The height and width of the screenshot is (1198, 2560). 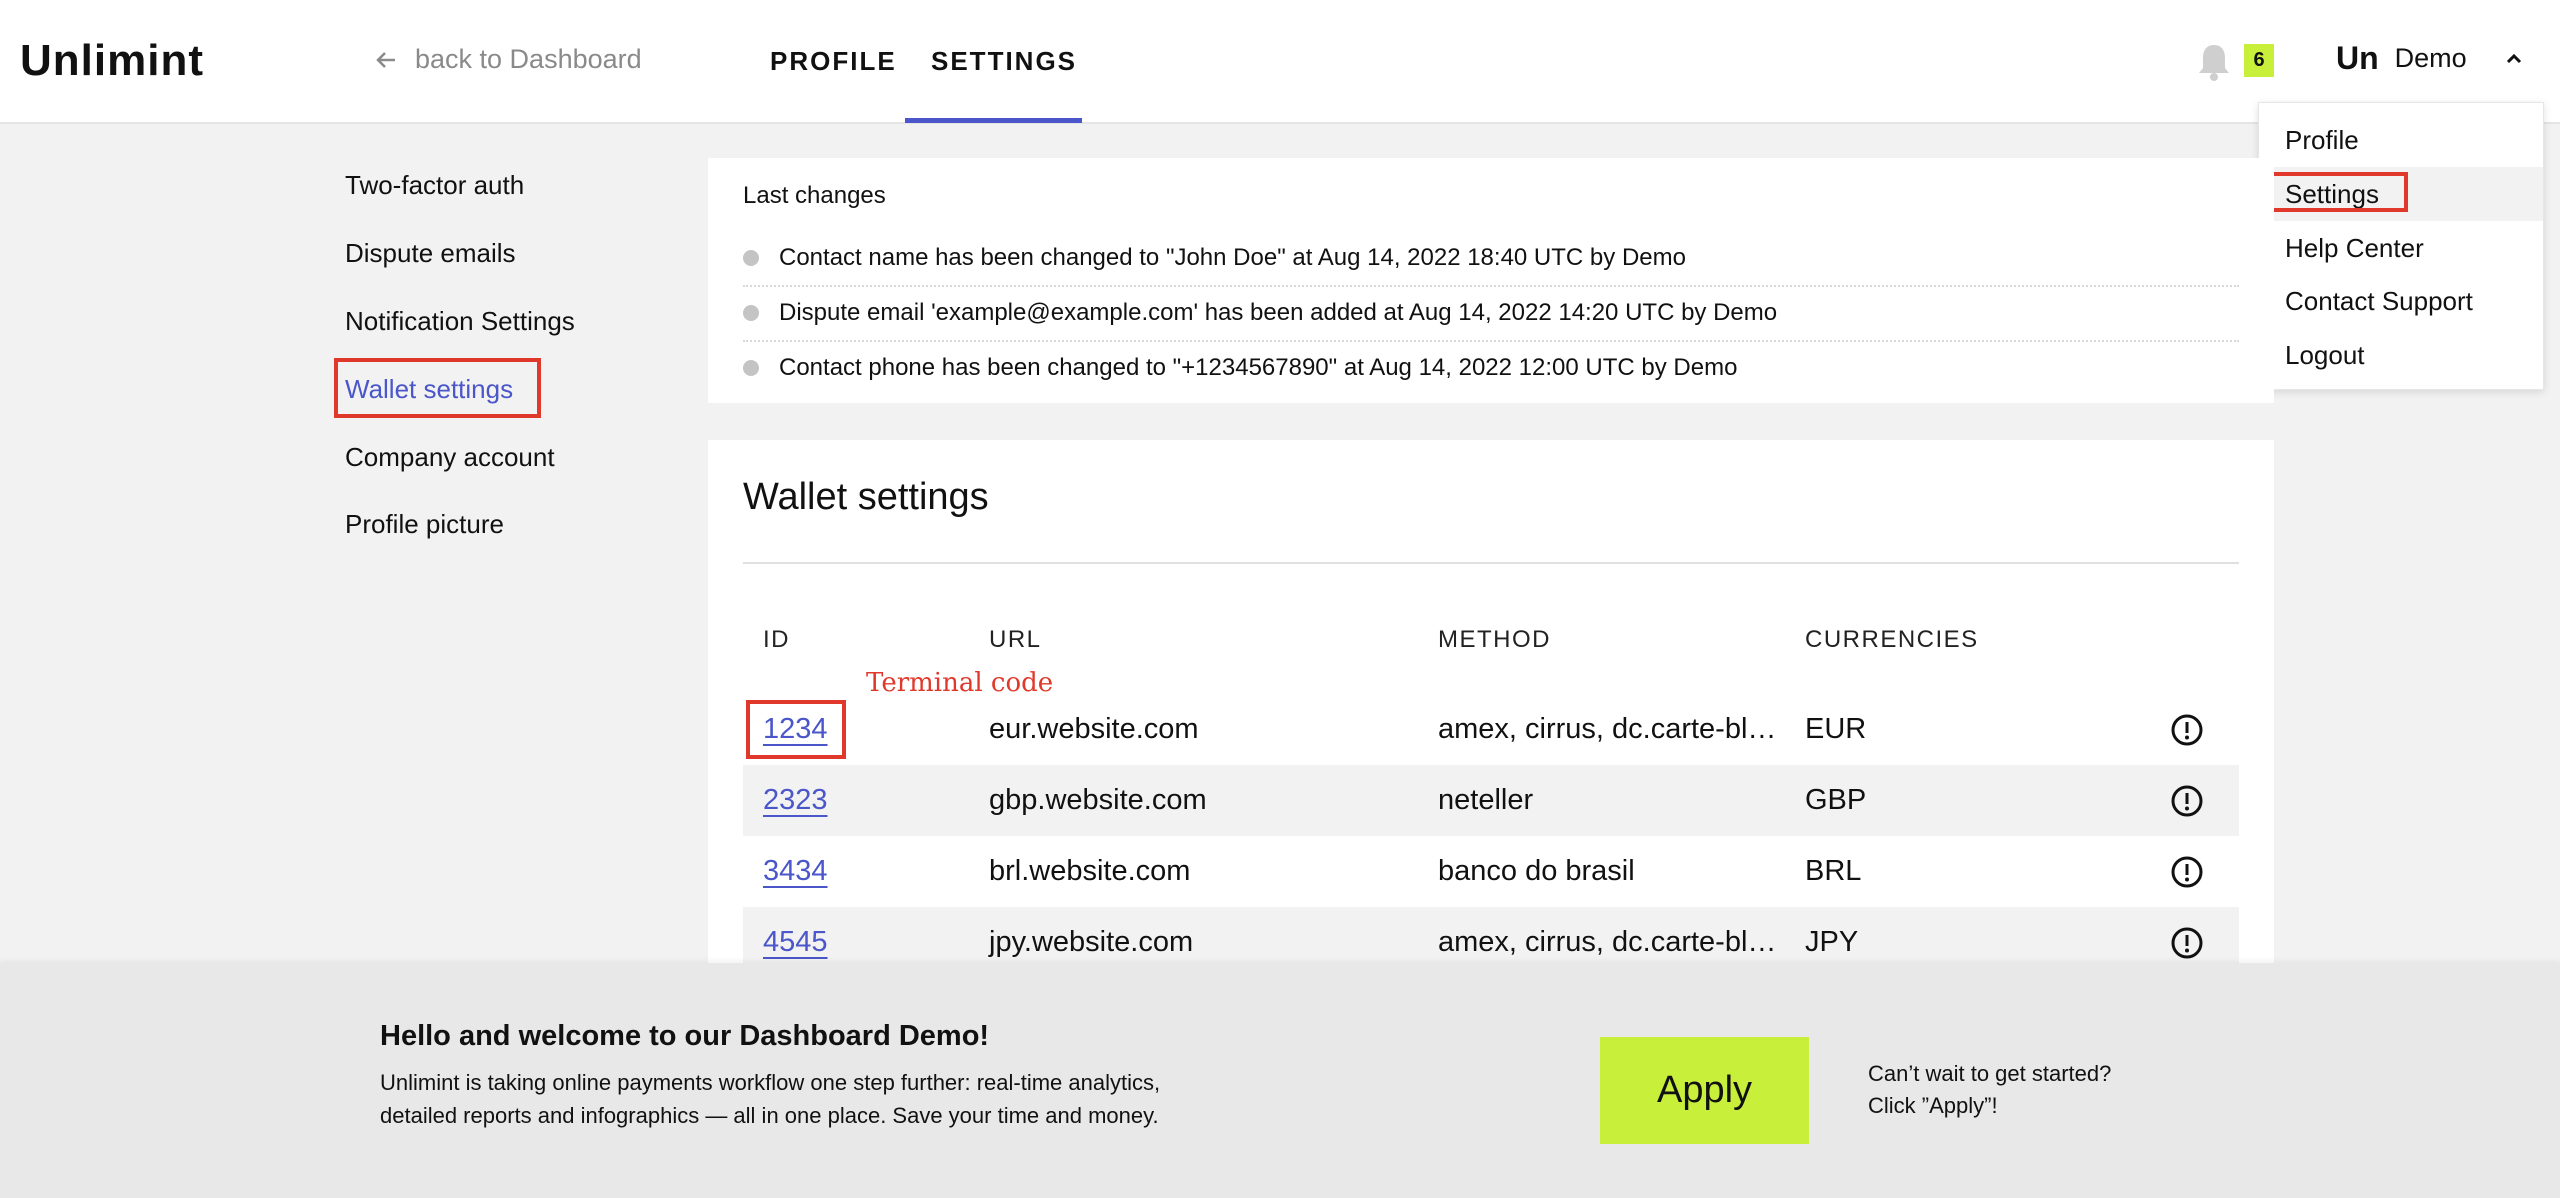 I want to click on wallet-id-link: 2323, so click(x=795, y=800).